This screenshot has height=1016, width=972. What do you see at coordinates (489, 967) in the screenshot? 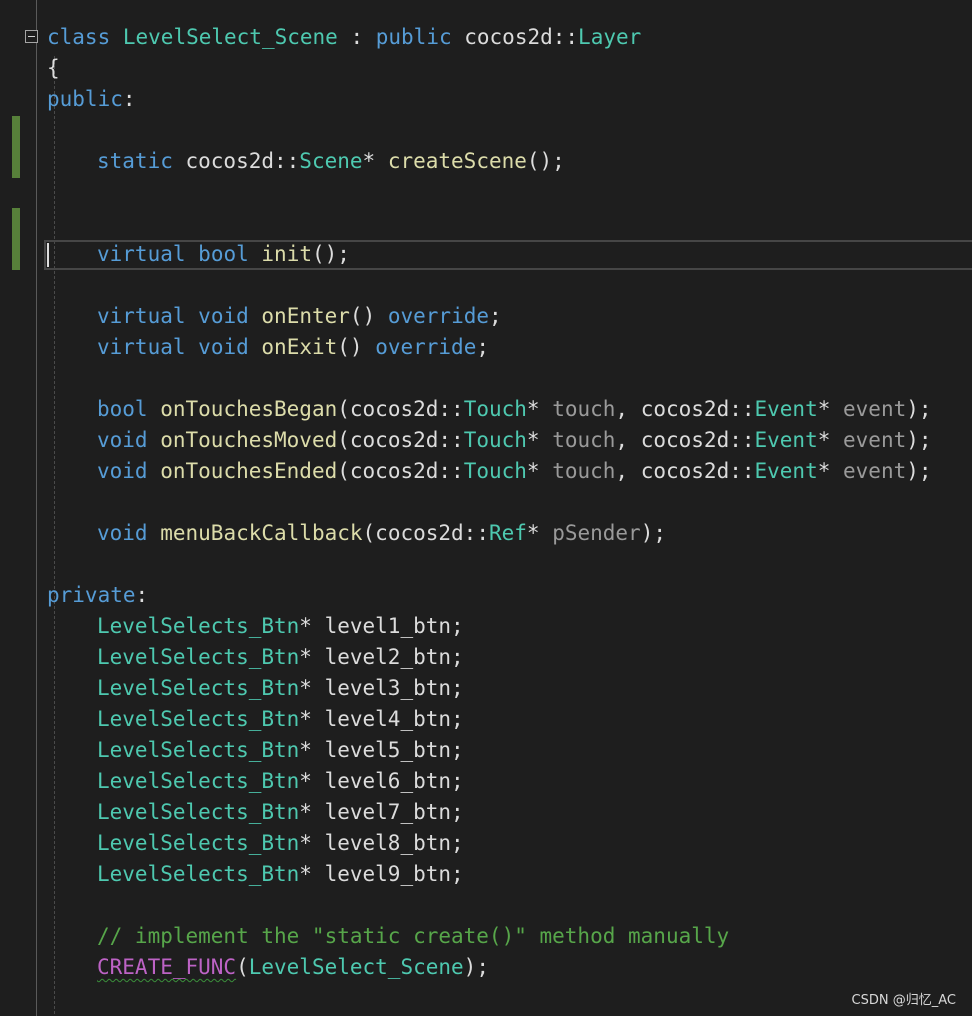
I see `code-line: CREATE_FUNC(LevelSelect_Scene);` at bounding box center [489, 967].